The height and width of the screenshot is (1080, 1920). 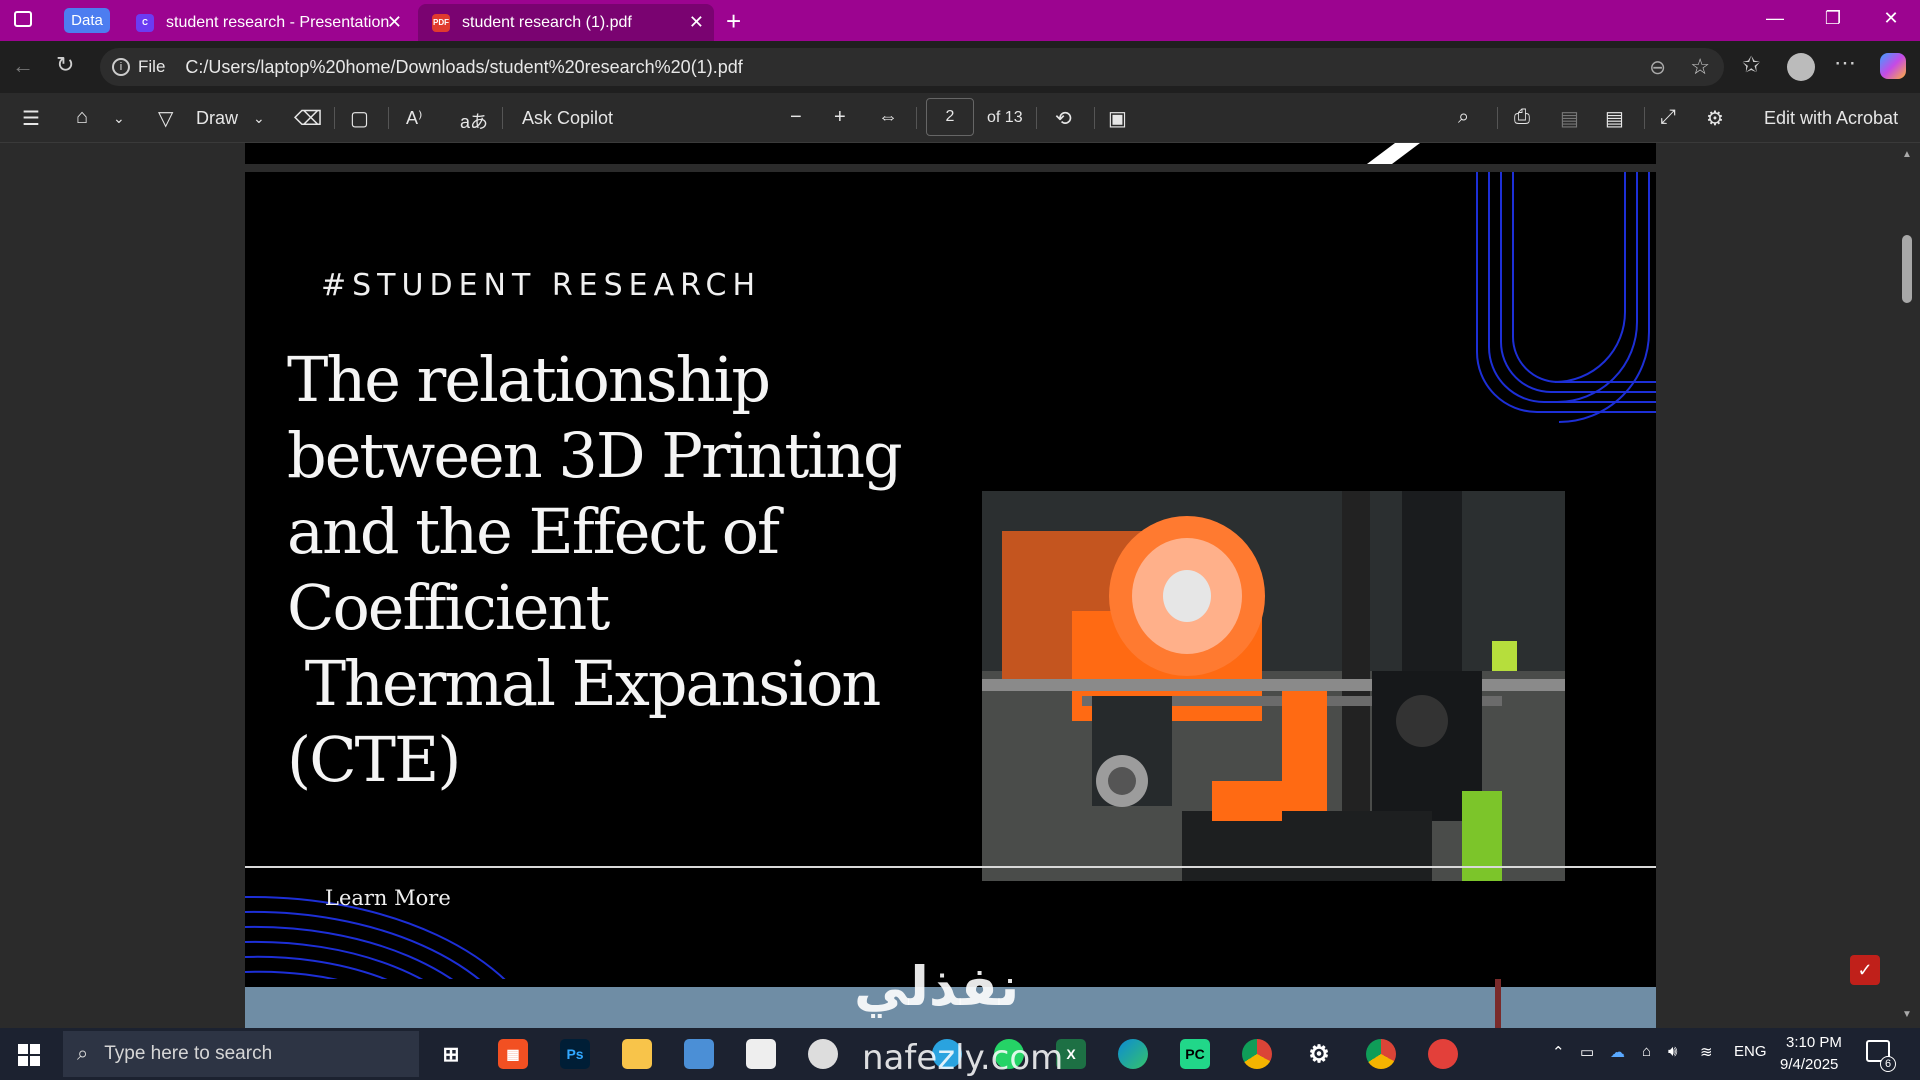 What do you see at coordinates (547, 22) in the screenshot?
I see `tab-label: student research (1).pdf` at bounding box center [547, 22].